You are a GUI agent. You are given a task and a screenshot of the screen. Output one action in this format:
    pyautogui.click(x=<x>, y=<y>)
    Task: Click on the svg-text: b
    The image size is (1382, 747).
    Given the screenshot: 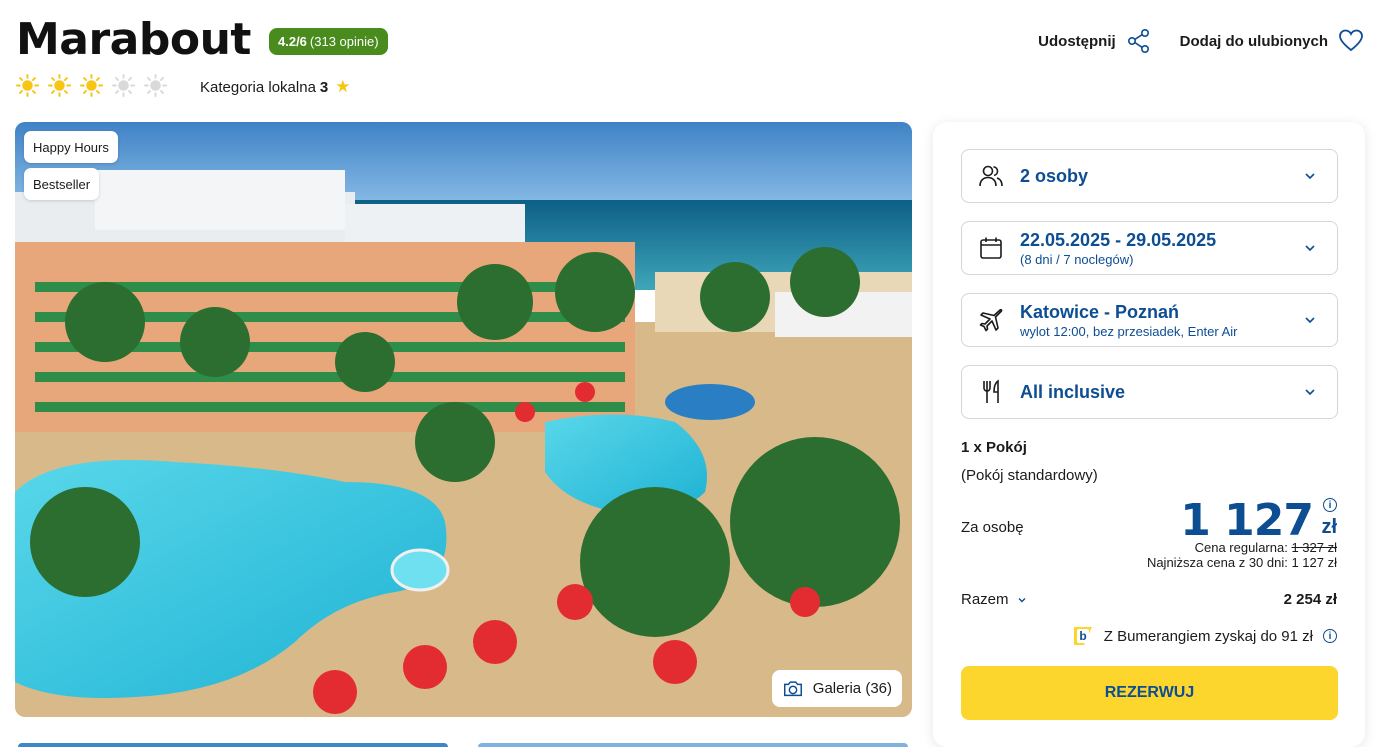 What is the action you would take?
    pyautogui.click(x=1082, y=636)
    